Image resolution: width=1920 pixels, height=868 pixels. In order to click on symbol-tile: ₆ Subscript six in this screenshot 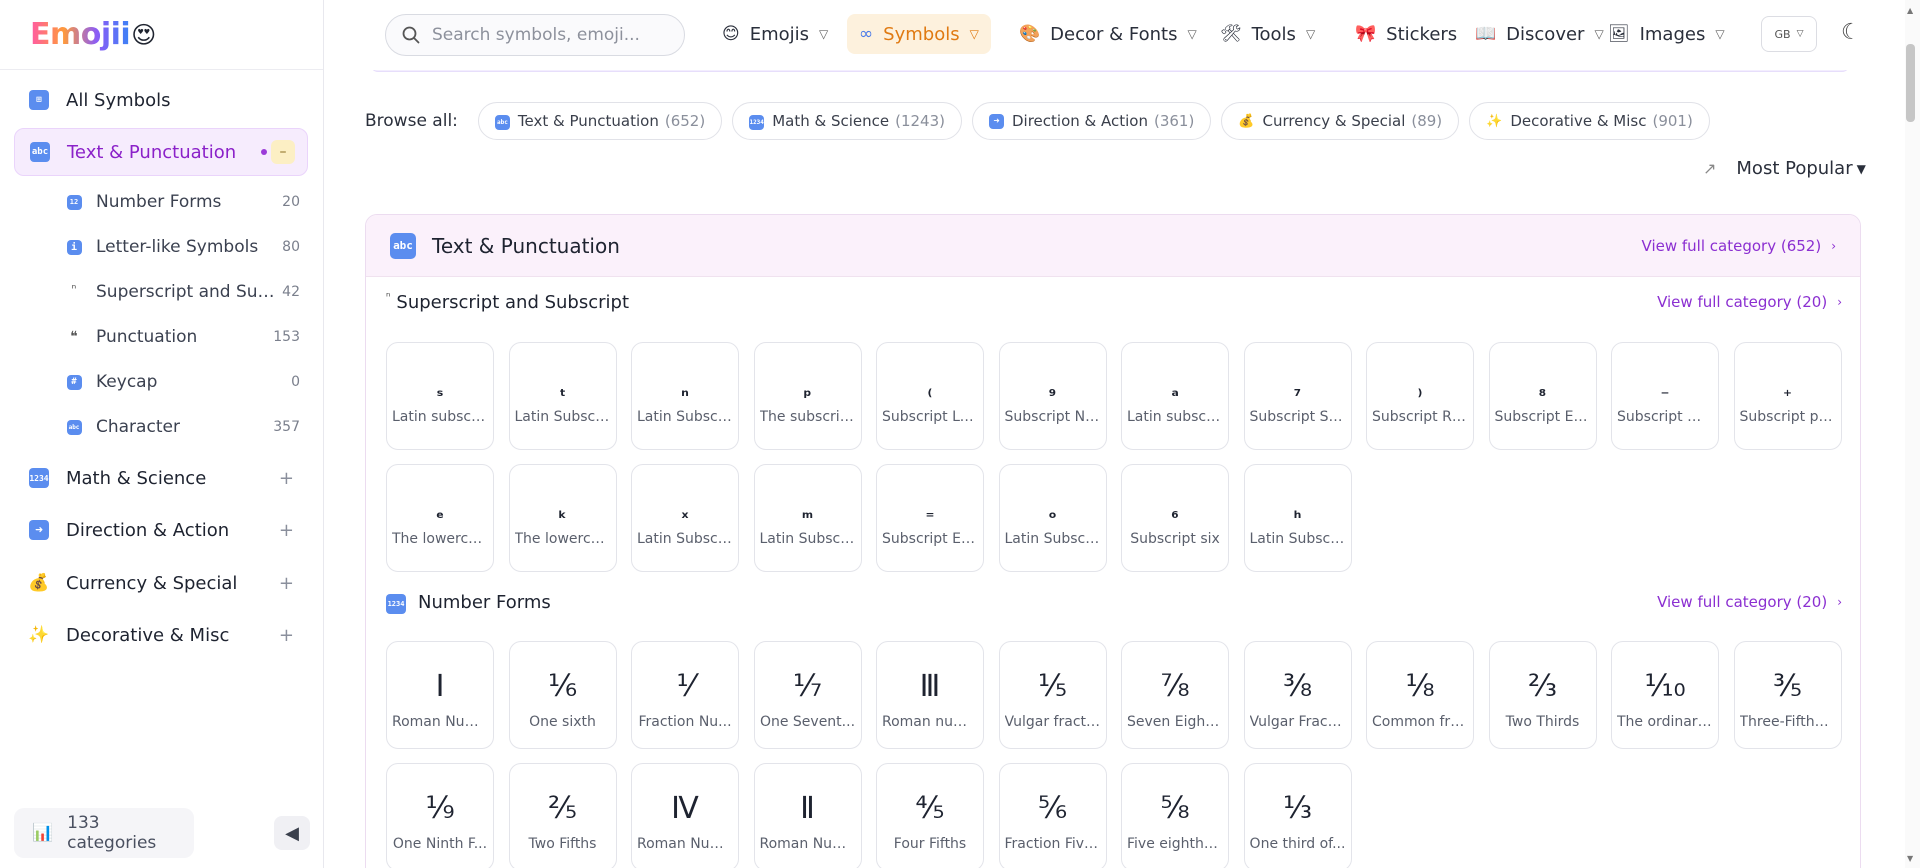, I will do `click(1175, 518)`.